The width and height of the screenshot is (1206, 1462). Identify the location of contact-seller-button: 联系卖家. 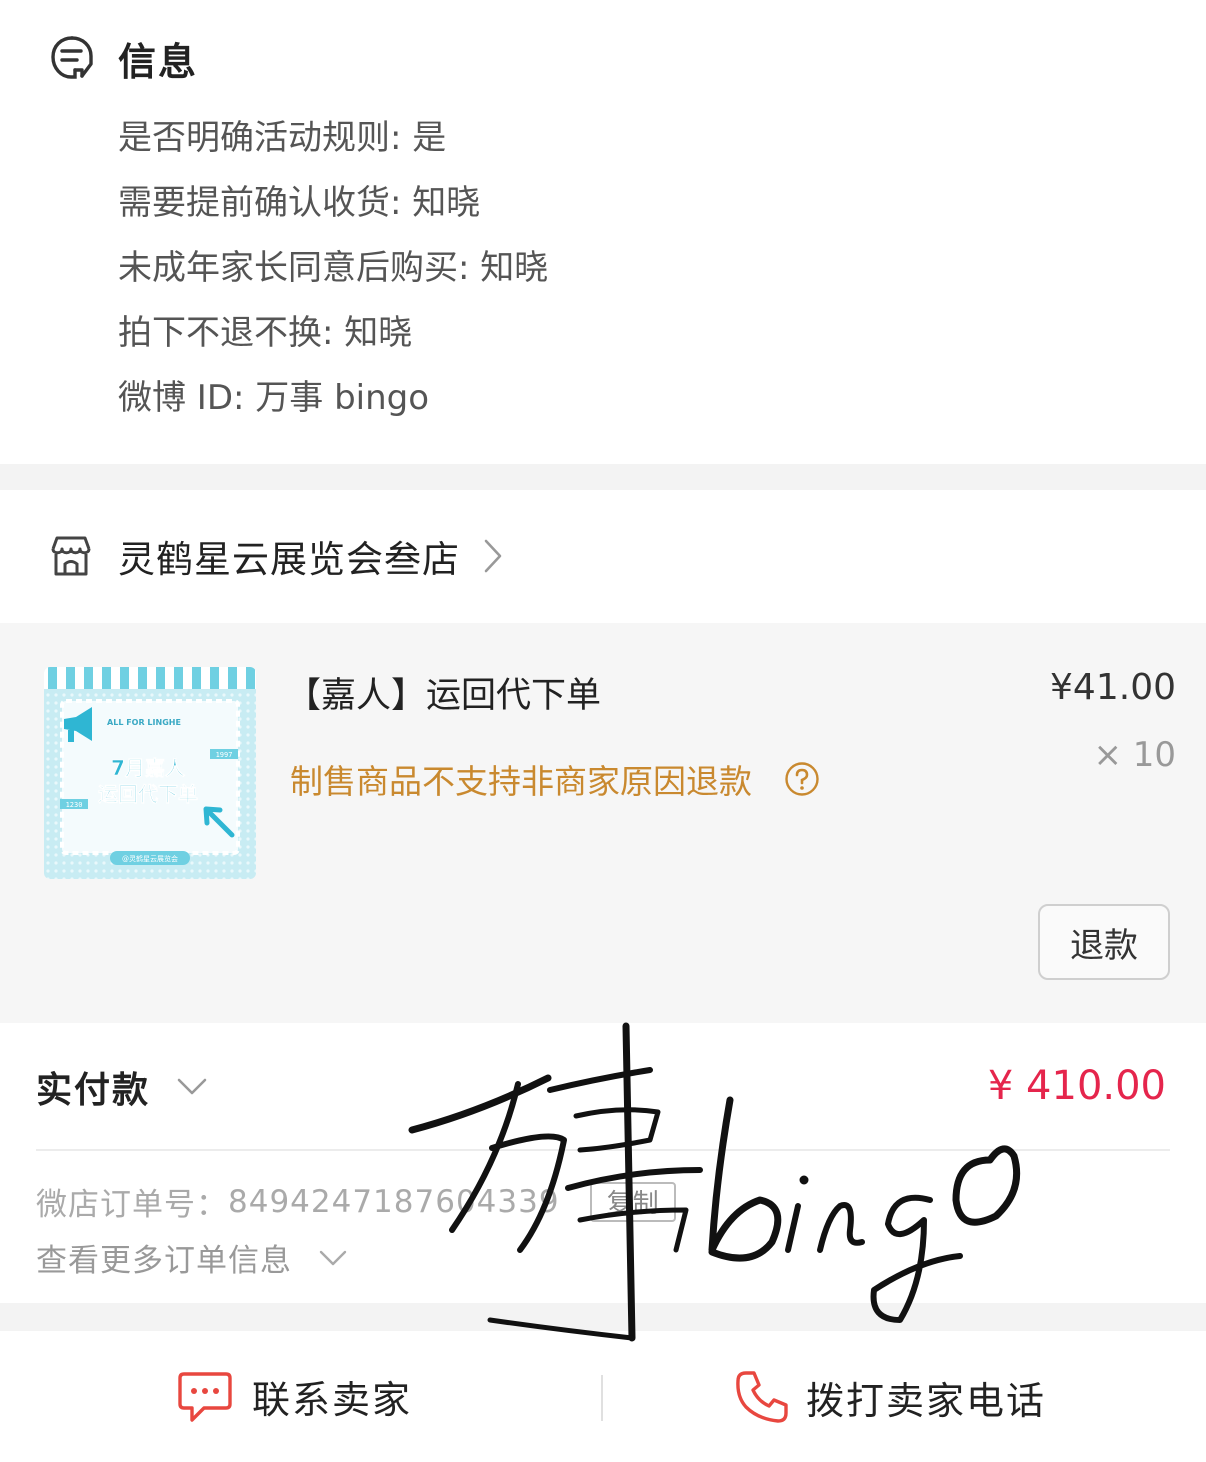
(294, 1396).